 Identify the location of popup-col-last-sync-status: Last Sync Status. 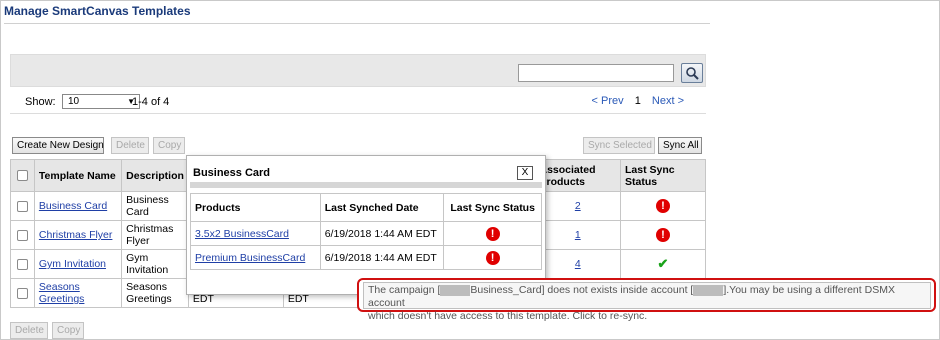
(492, 207).